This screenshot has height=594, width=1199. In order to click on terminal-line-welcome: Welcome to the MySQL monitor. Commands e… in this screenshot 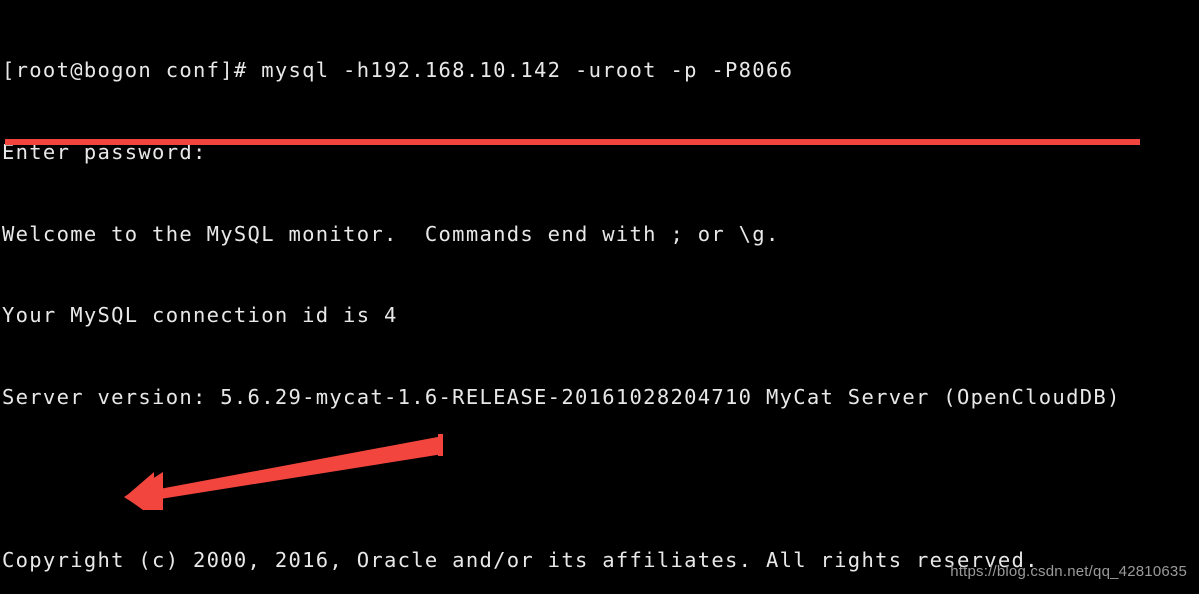, I will do `click(391, 233)`.